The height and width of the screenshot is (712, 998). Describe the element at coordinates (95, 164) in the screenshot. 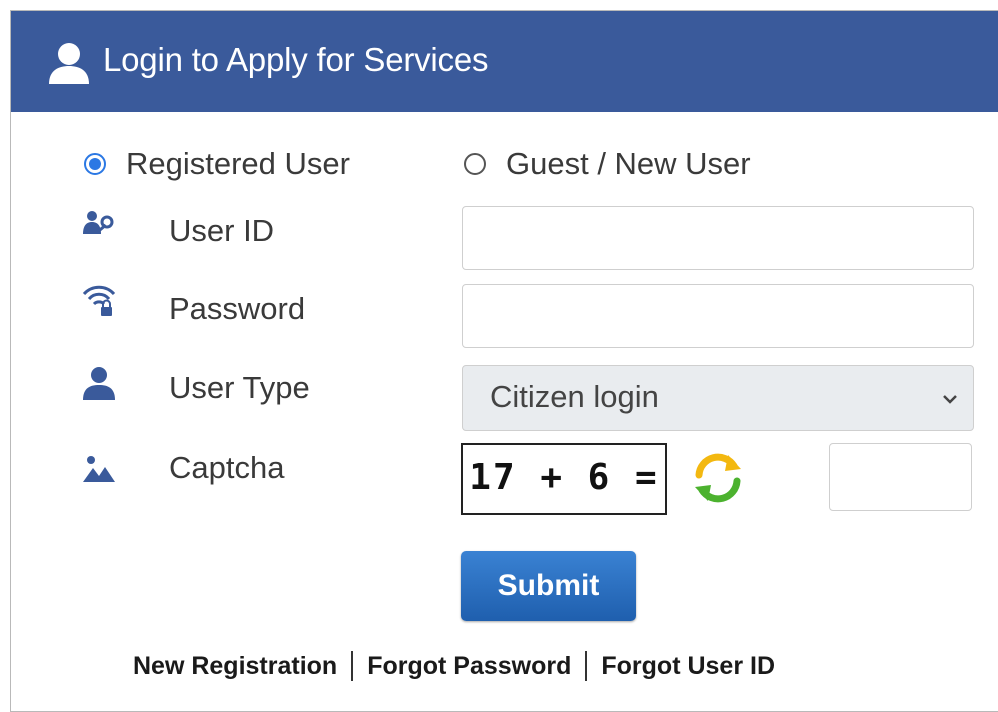

I see `radio-button-registered` at that location.